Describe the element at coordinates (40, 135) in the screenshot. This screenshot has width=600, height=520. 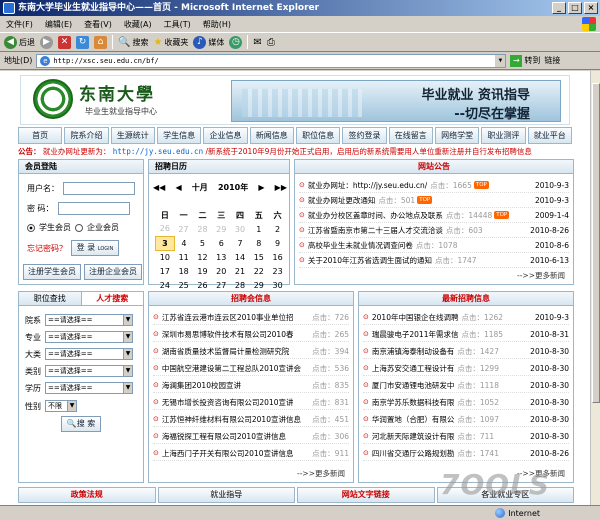
I see `nav-home: 首页` at that location.